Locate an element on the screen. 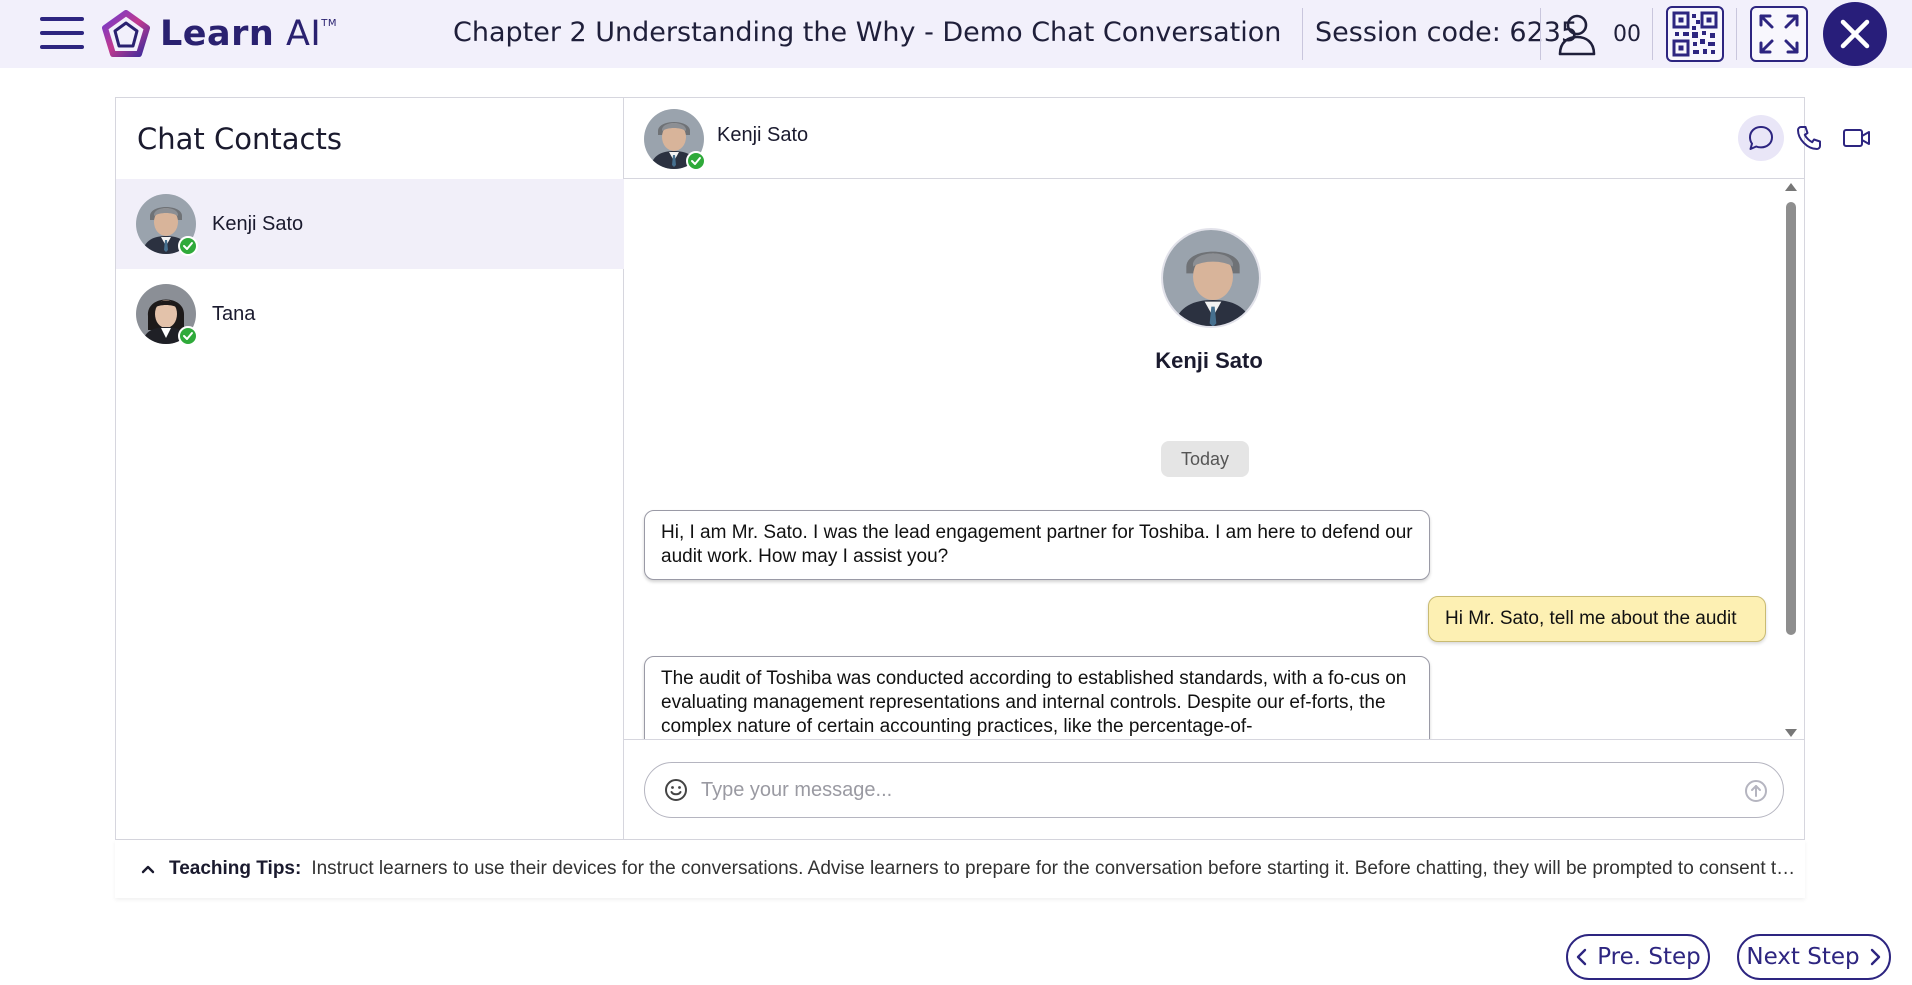 This screenshot has height=985, width=1912. previous-step-label: Pre. Step is located at coordinates (1649, 957).